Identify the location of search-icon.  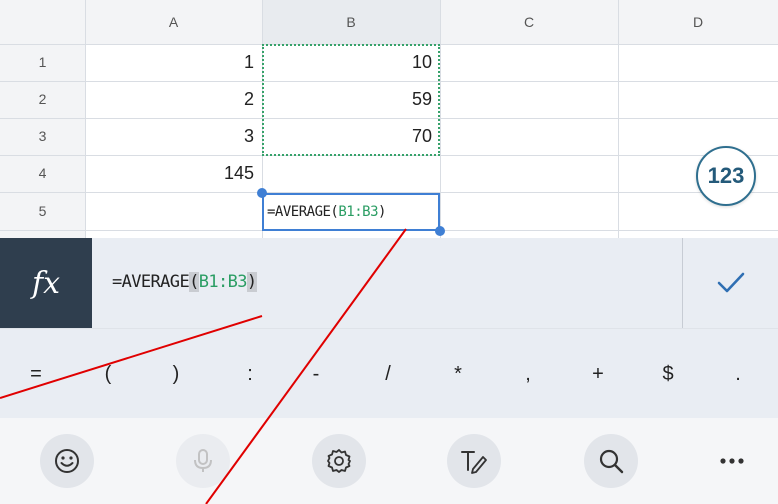
(611, 461).